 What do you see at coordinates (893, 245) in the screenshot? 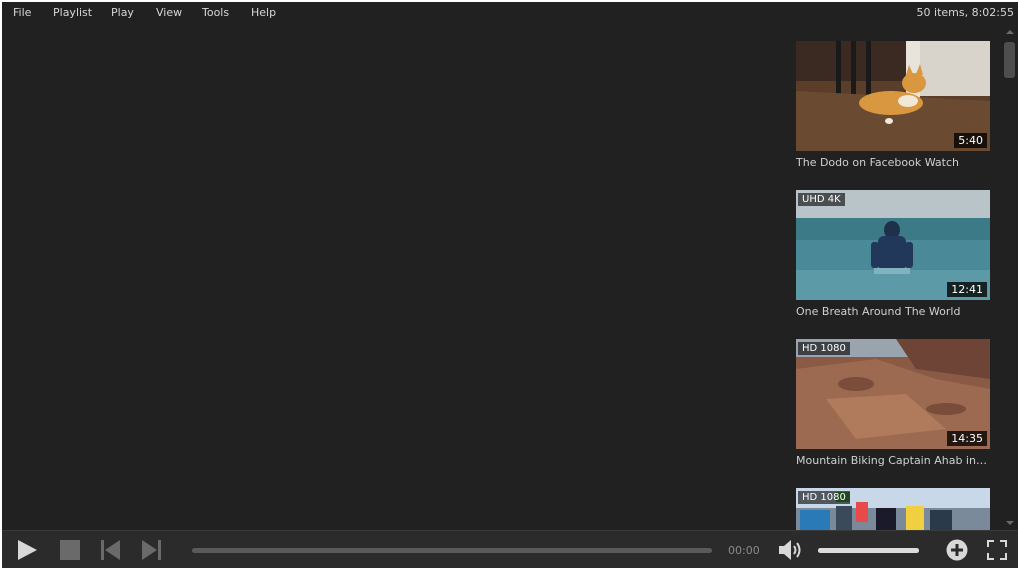
I see `video-thumbnail: UHD 4K 12:41` at bounding box center [893, 245].